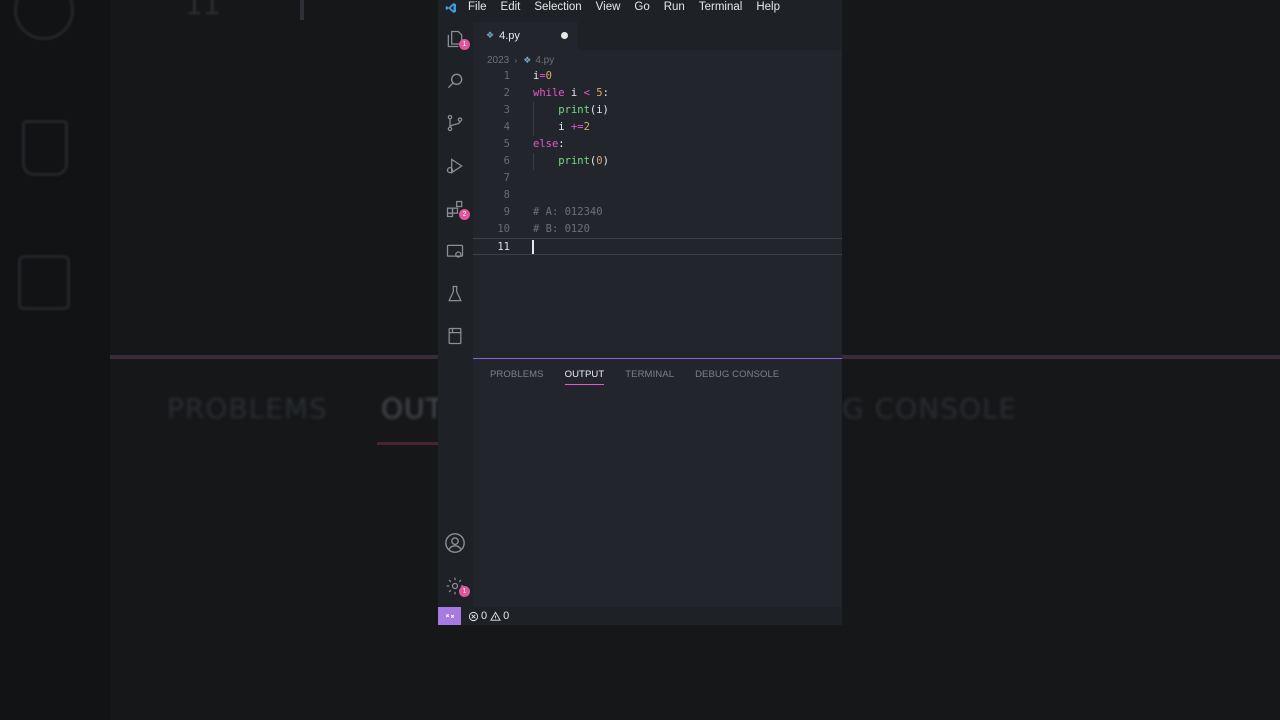  Describe the element at coordinates (451, 7) in the screenshot. I see `vscode-logo-icon` at that location.